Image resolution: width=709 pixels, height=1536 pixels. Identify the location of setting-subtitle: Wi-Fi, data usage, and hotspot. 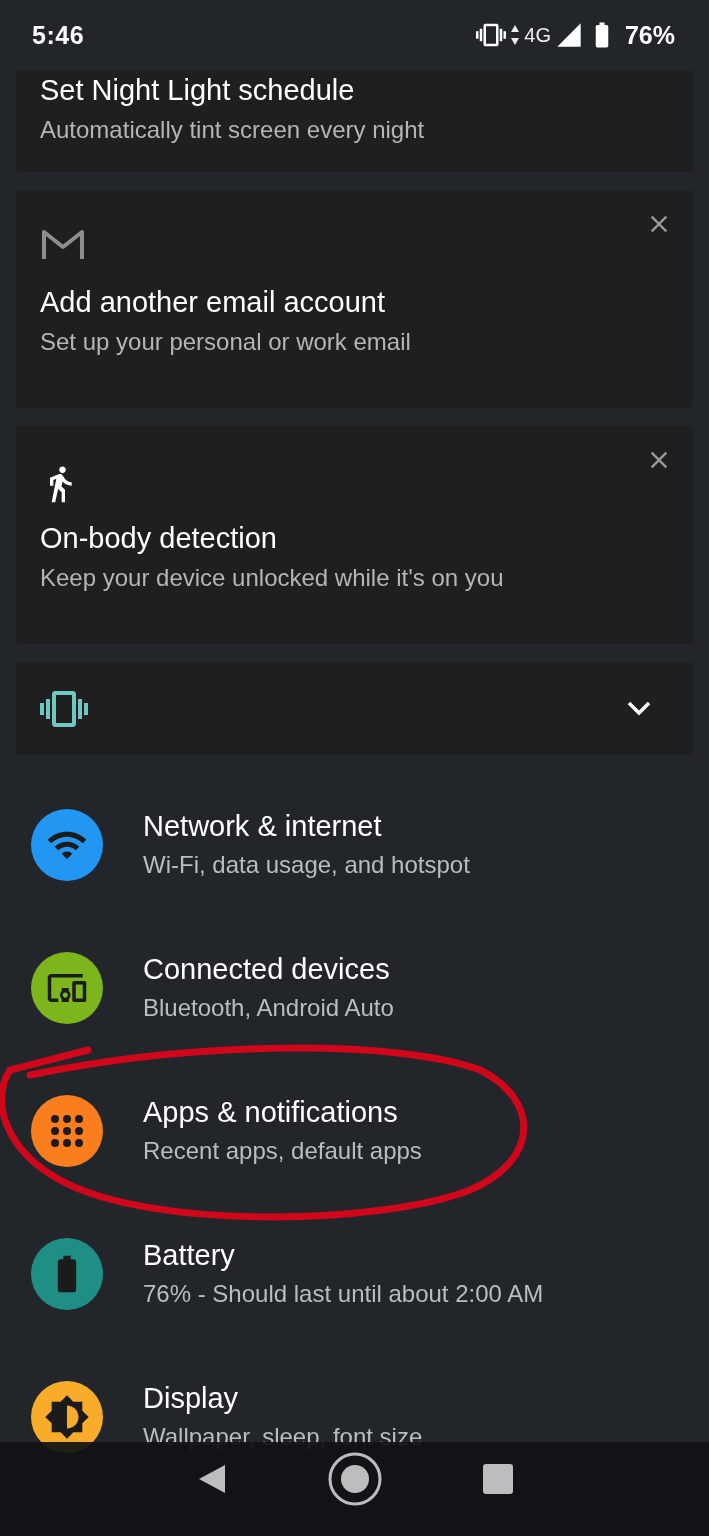
(306, 864).